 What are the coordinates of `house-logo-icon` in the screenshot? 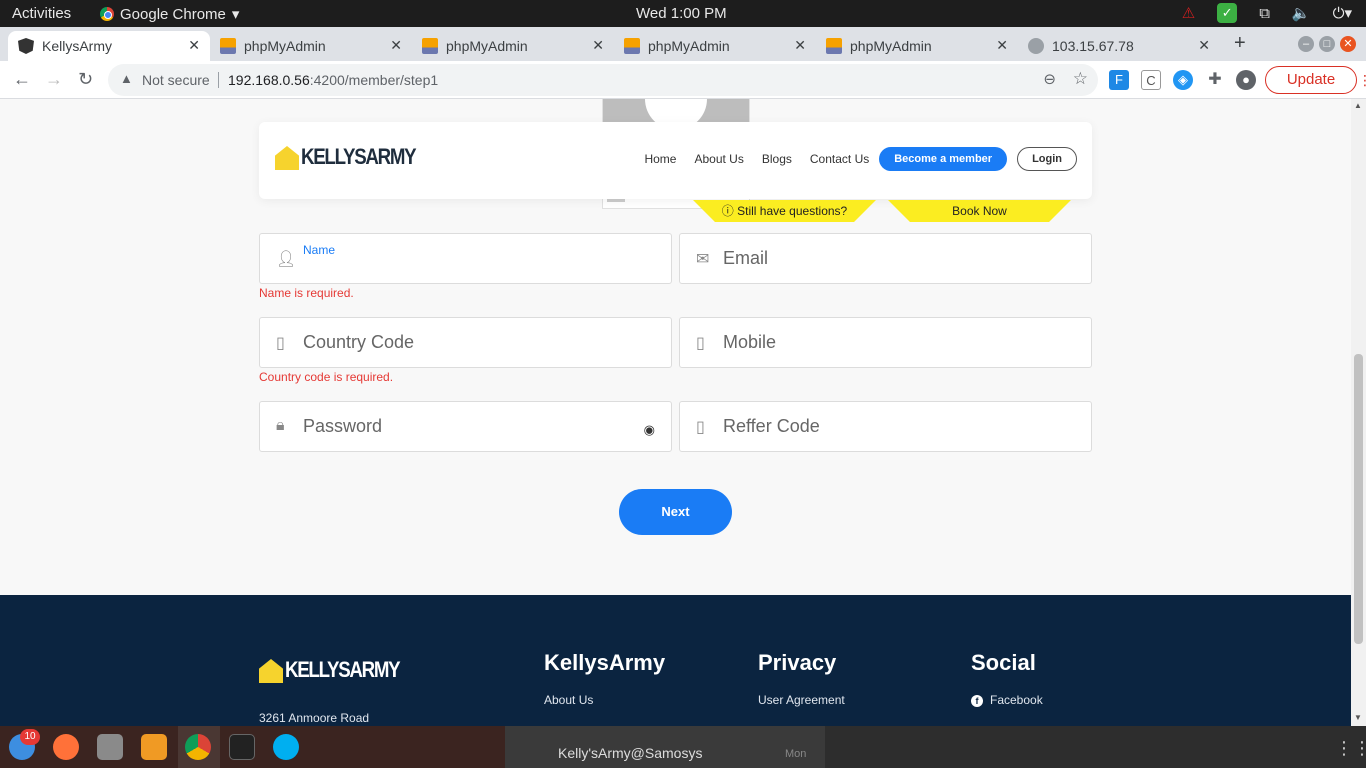 It's located at (271, 671).